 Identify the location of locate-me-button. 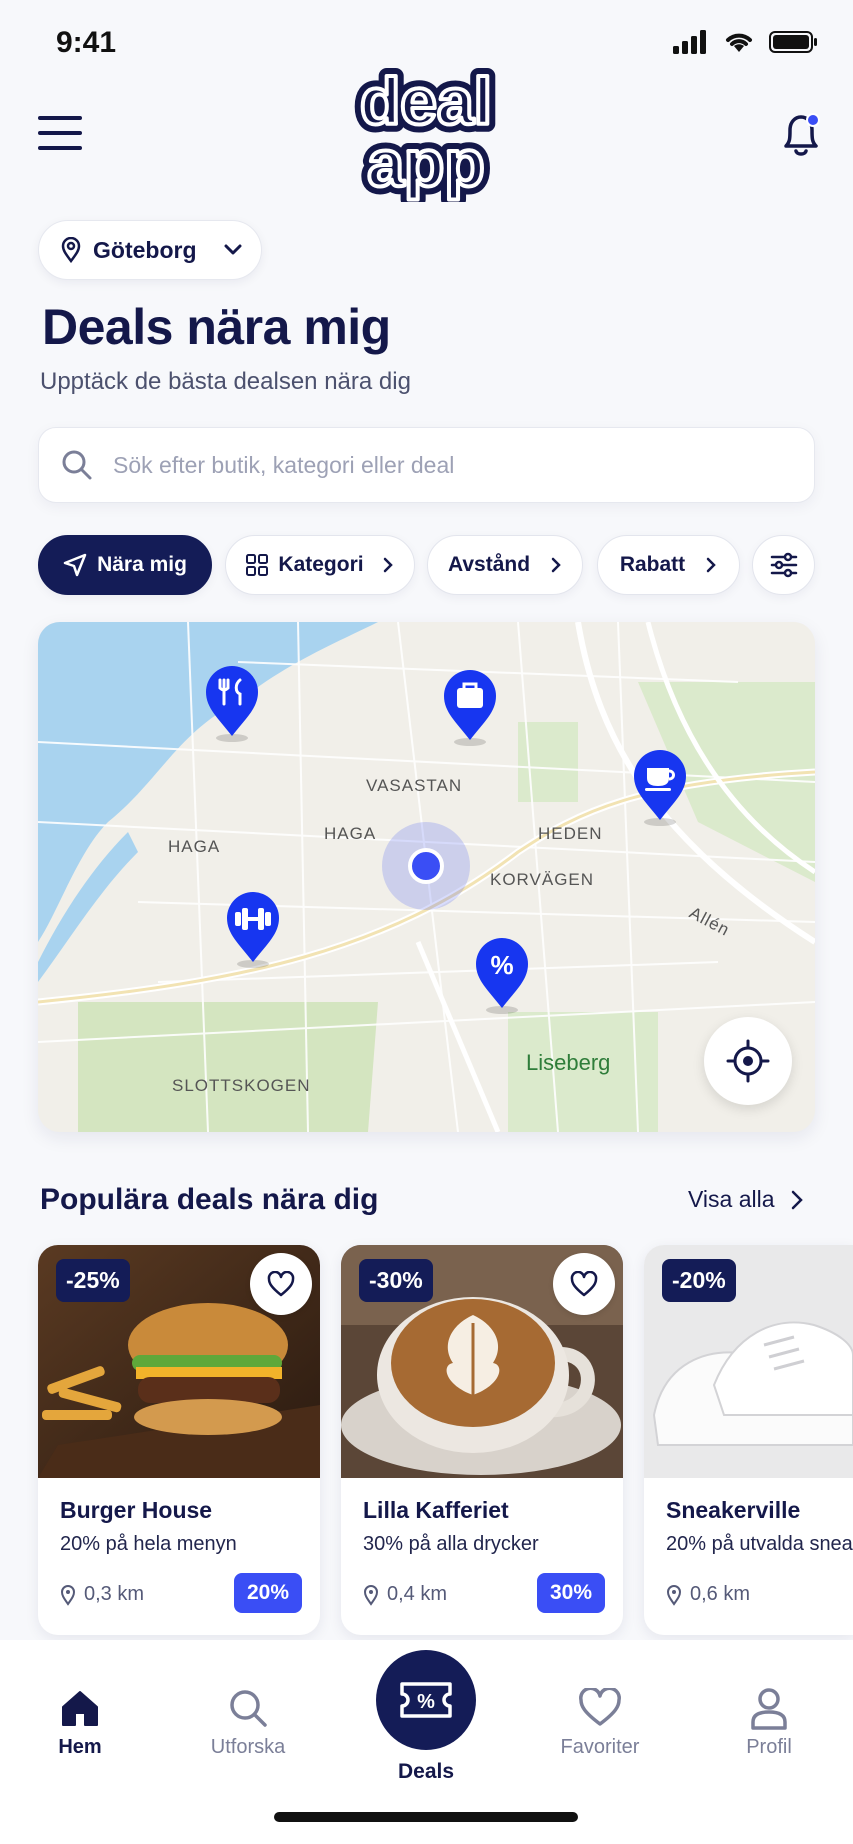
(748, 1061).